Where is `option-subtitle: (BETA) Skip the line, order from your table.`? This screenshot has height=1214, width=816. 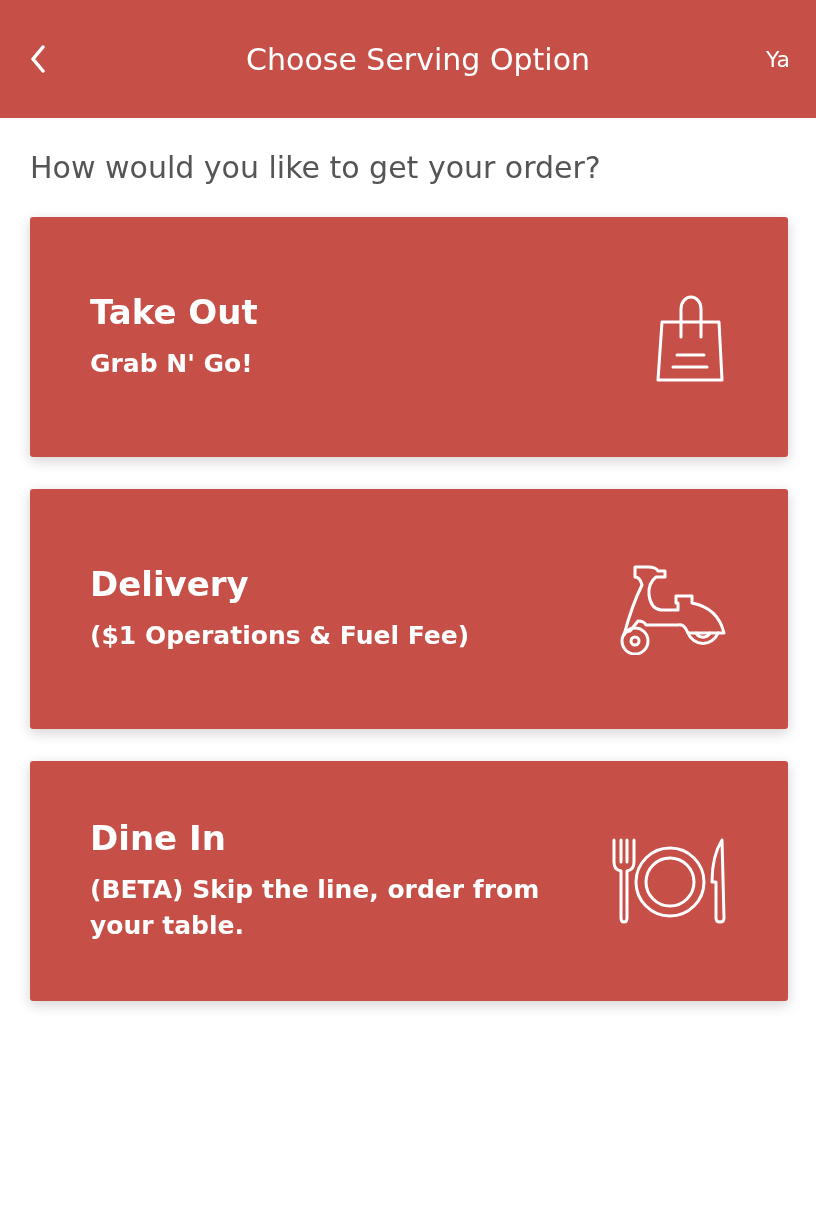
option-subtitle: (BETA) Skip the line, order from your table. is located at coordinates (315, 907).